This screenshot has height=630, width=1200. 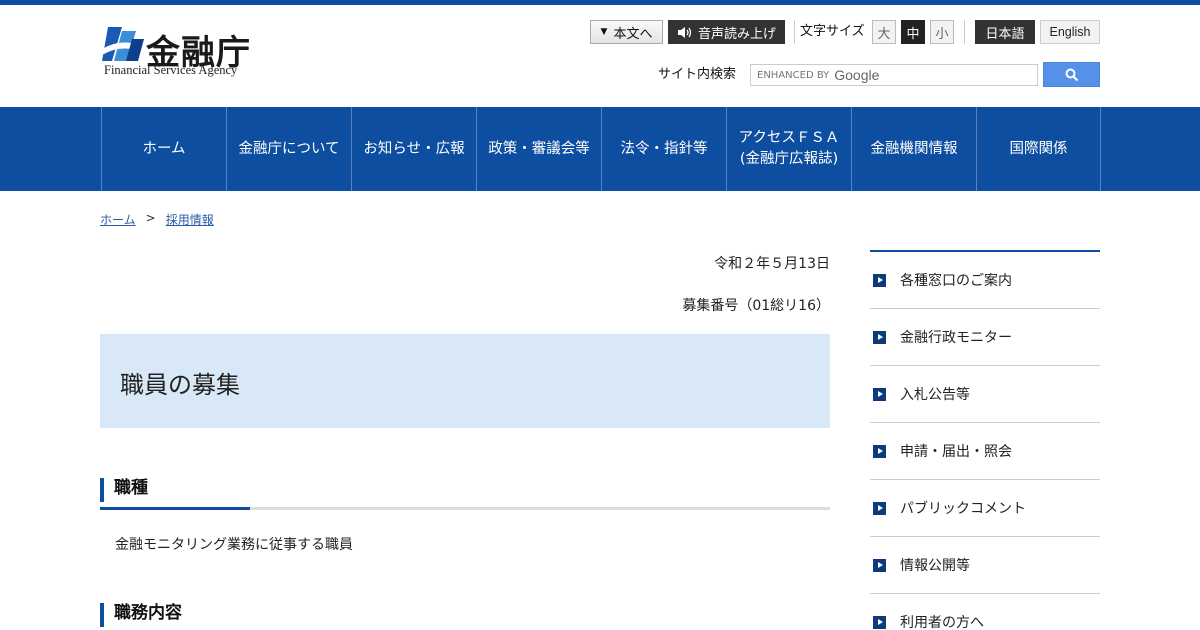 I want to click on gnav-item-institutions: 金融機関情報, so click(x=913, y=149).